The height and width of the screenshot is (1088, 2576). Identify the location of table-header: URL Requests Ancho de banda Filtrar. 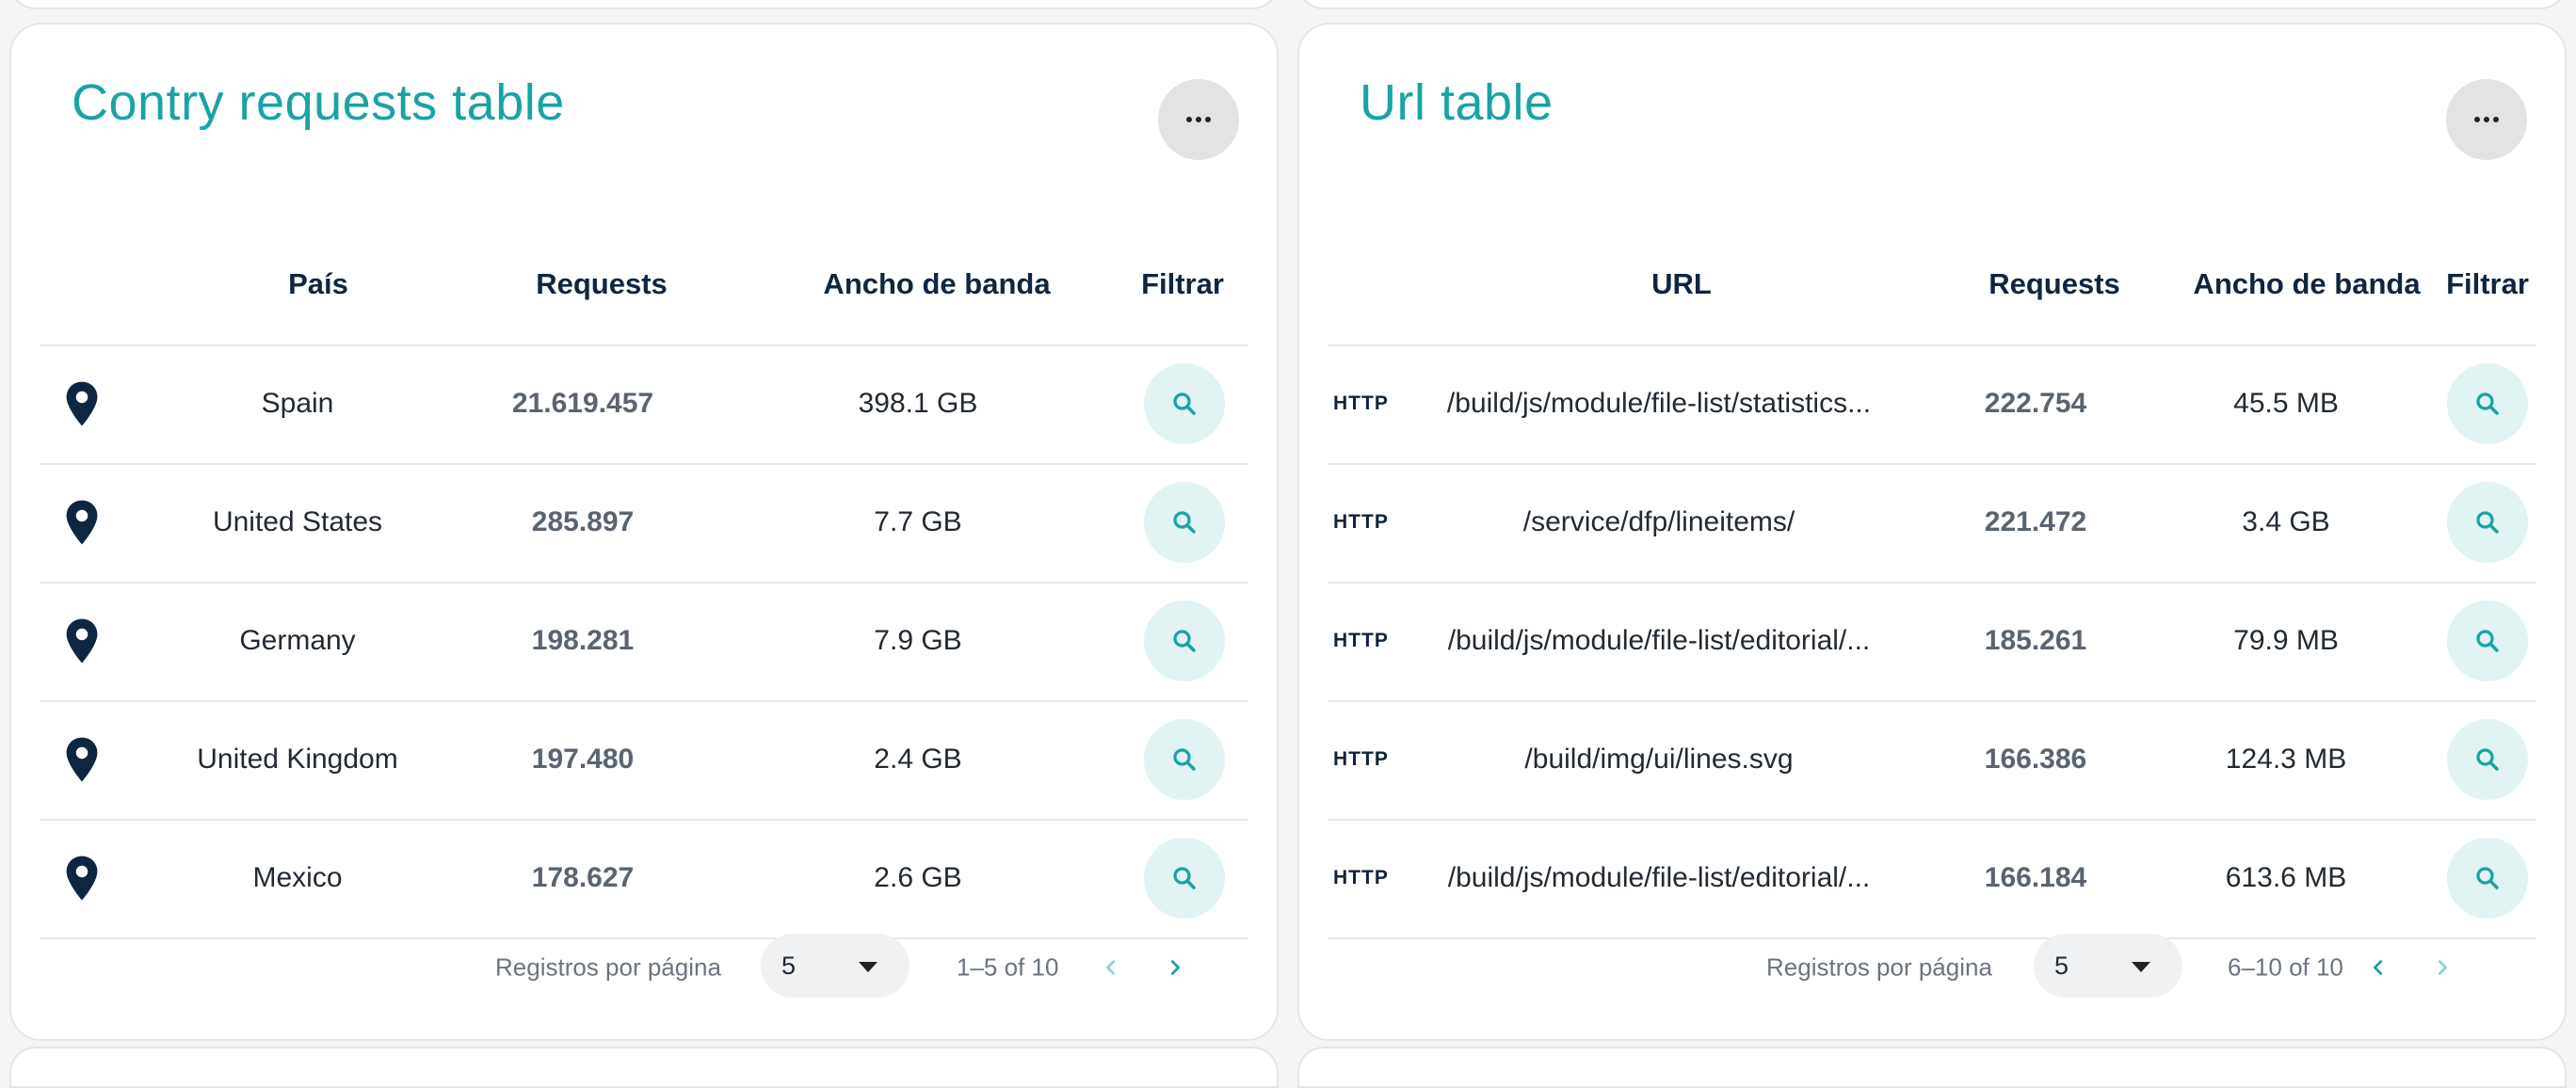
(1932, 293).